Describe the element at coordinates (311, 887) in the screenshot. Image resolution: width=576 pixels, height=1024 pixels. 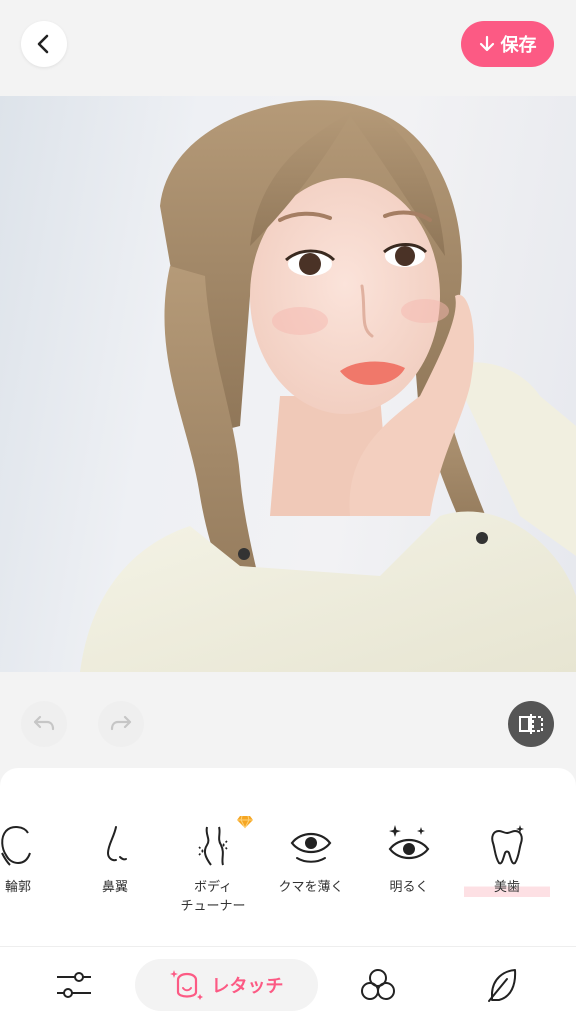
I see `tool-label: クマを薄く` at that location.